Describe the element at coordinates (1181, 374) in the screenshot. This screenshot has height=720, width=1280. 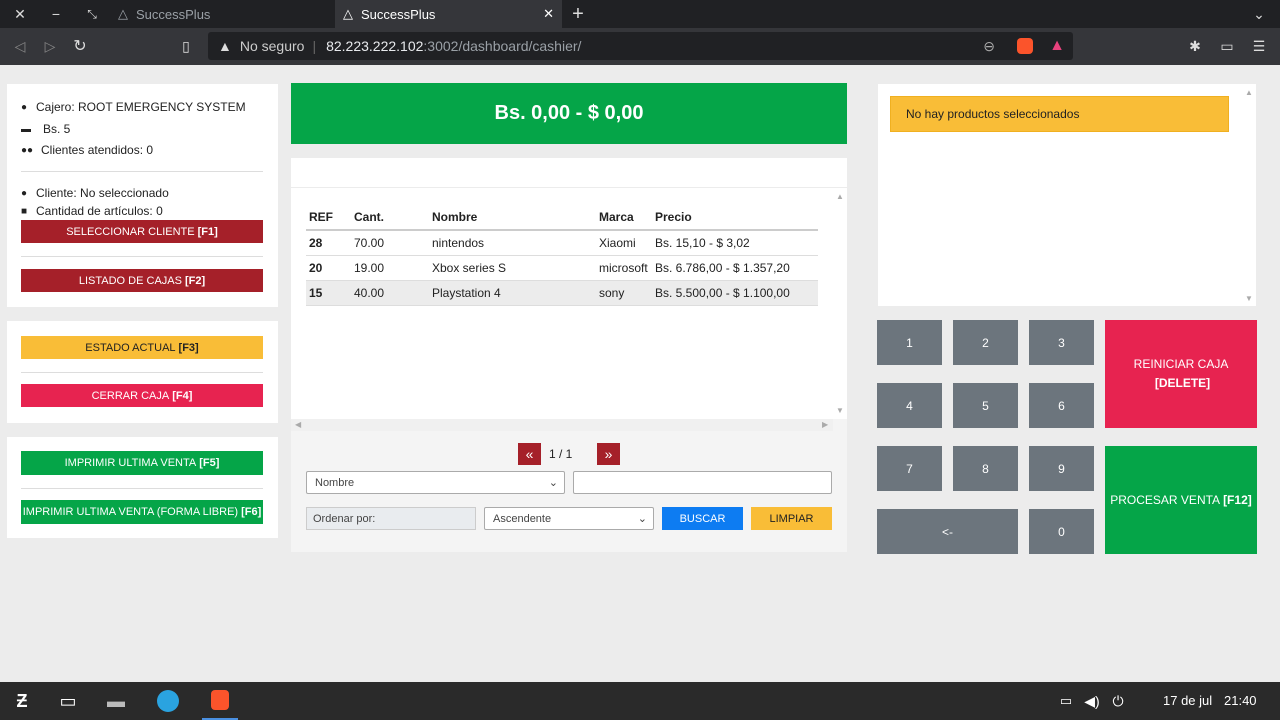
I see `reset-register-button: REINICIAR CAJA [DELETE]` at that location.